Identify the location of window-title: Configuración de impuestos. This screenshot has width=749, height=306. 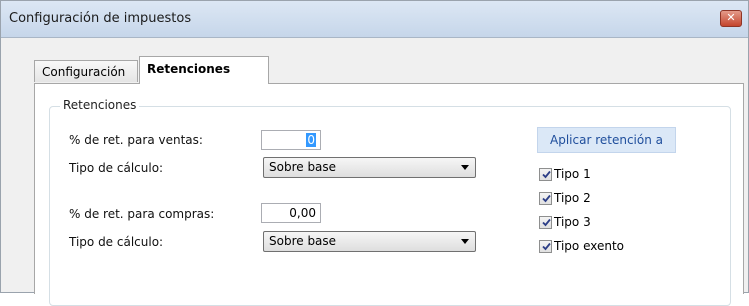
(100, 18).